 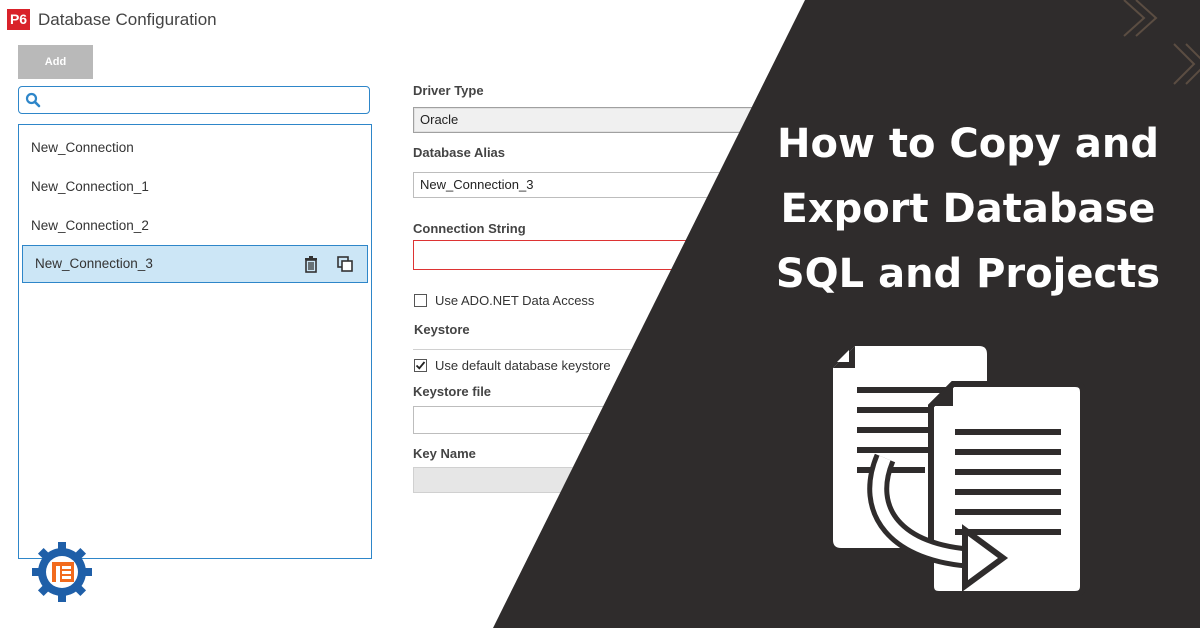 What do you see at coordinates (968, 144) in the screenshot?
I see `headline-line: How to Copy and` at bounding box center [968, 144].